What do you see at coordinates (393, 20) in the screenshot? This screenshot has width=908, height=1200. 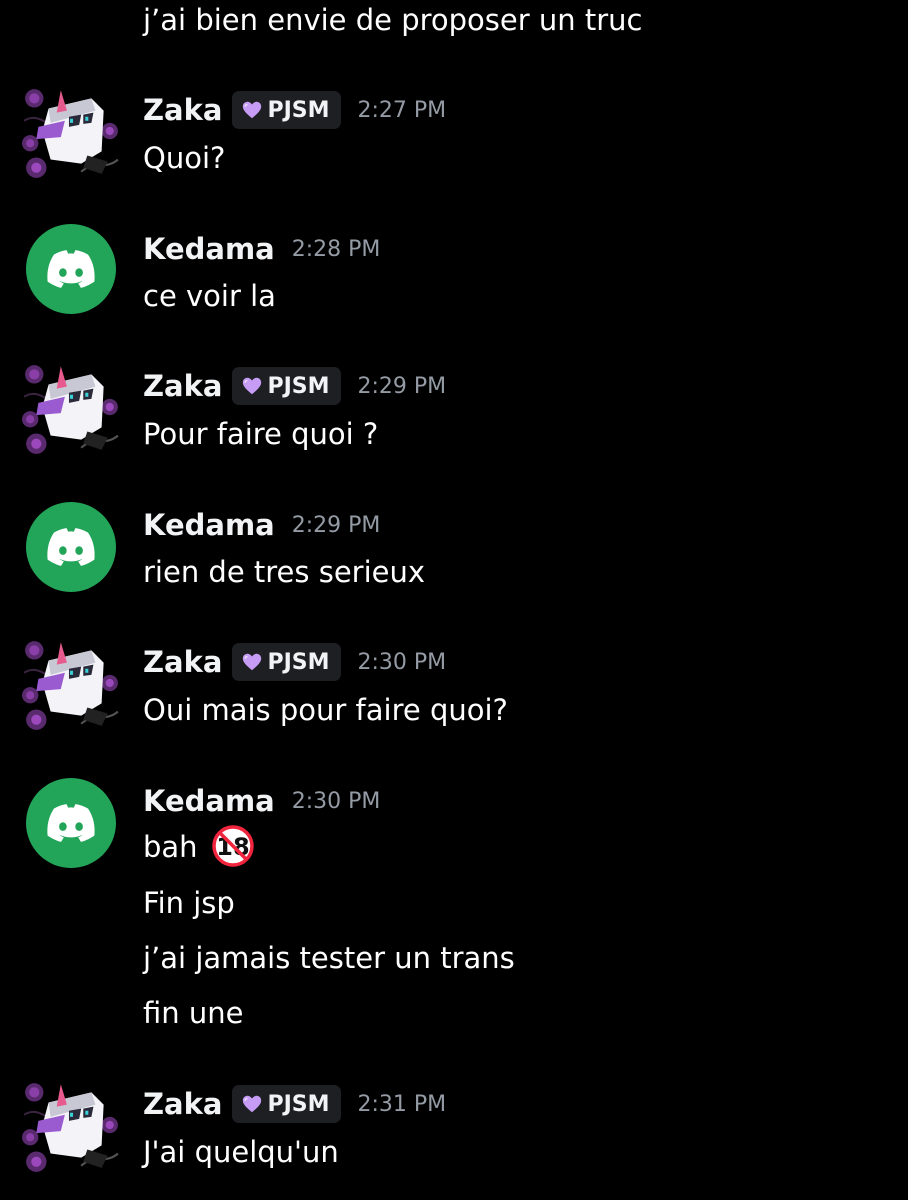 I see `message-text: j’ai bien envie de proposer un truc` at bounding box center [393, 20].